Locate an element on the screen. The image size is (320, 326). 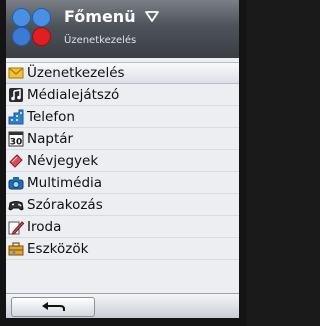
logo-dot-bottom-right is located at coordinates (41, 36).